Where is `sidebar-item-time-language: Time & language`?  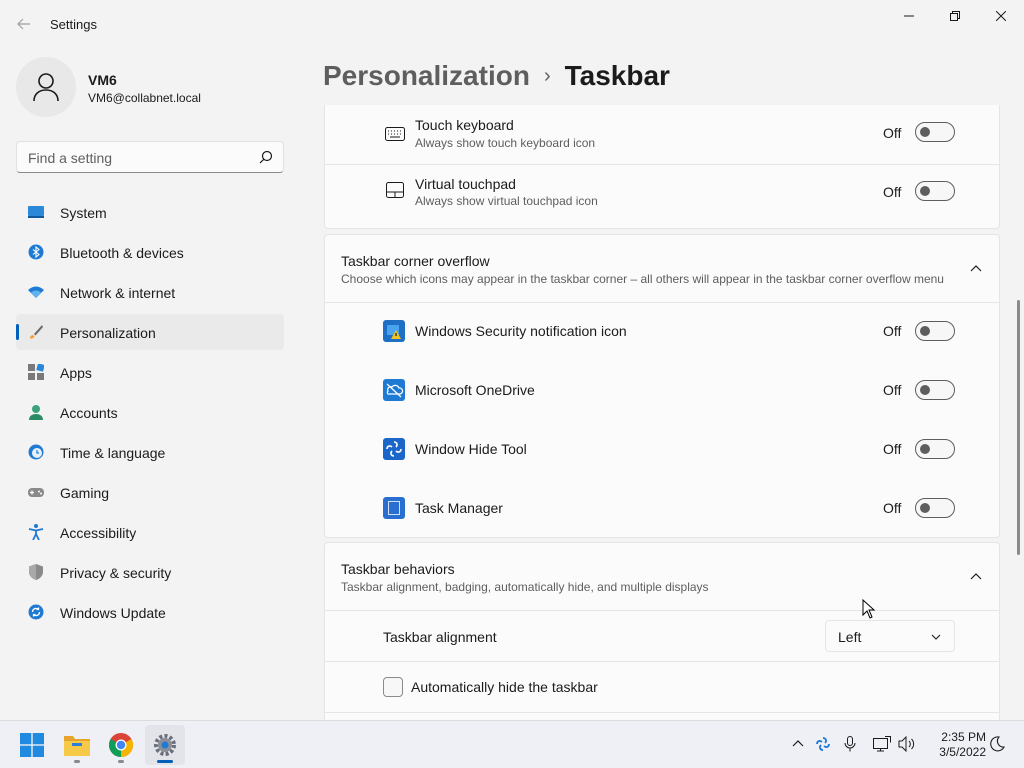
sidebar-item-time-language: Time & language is located at coordinates (150, 452).